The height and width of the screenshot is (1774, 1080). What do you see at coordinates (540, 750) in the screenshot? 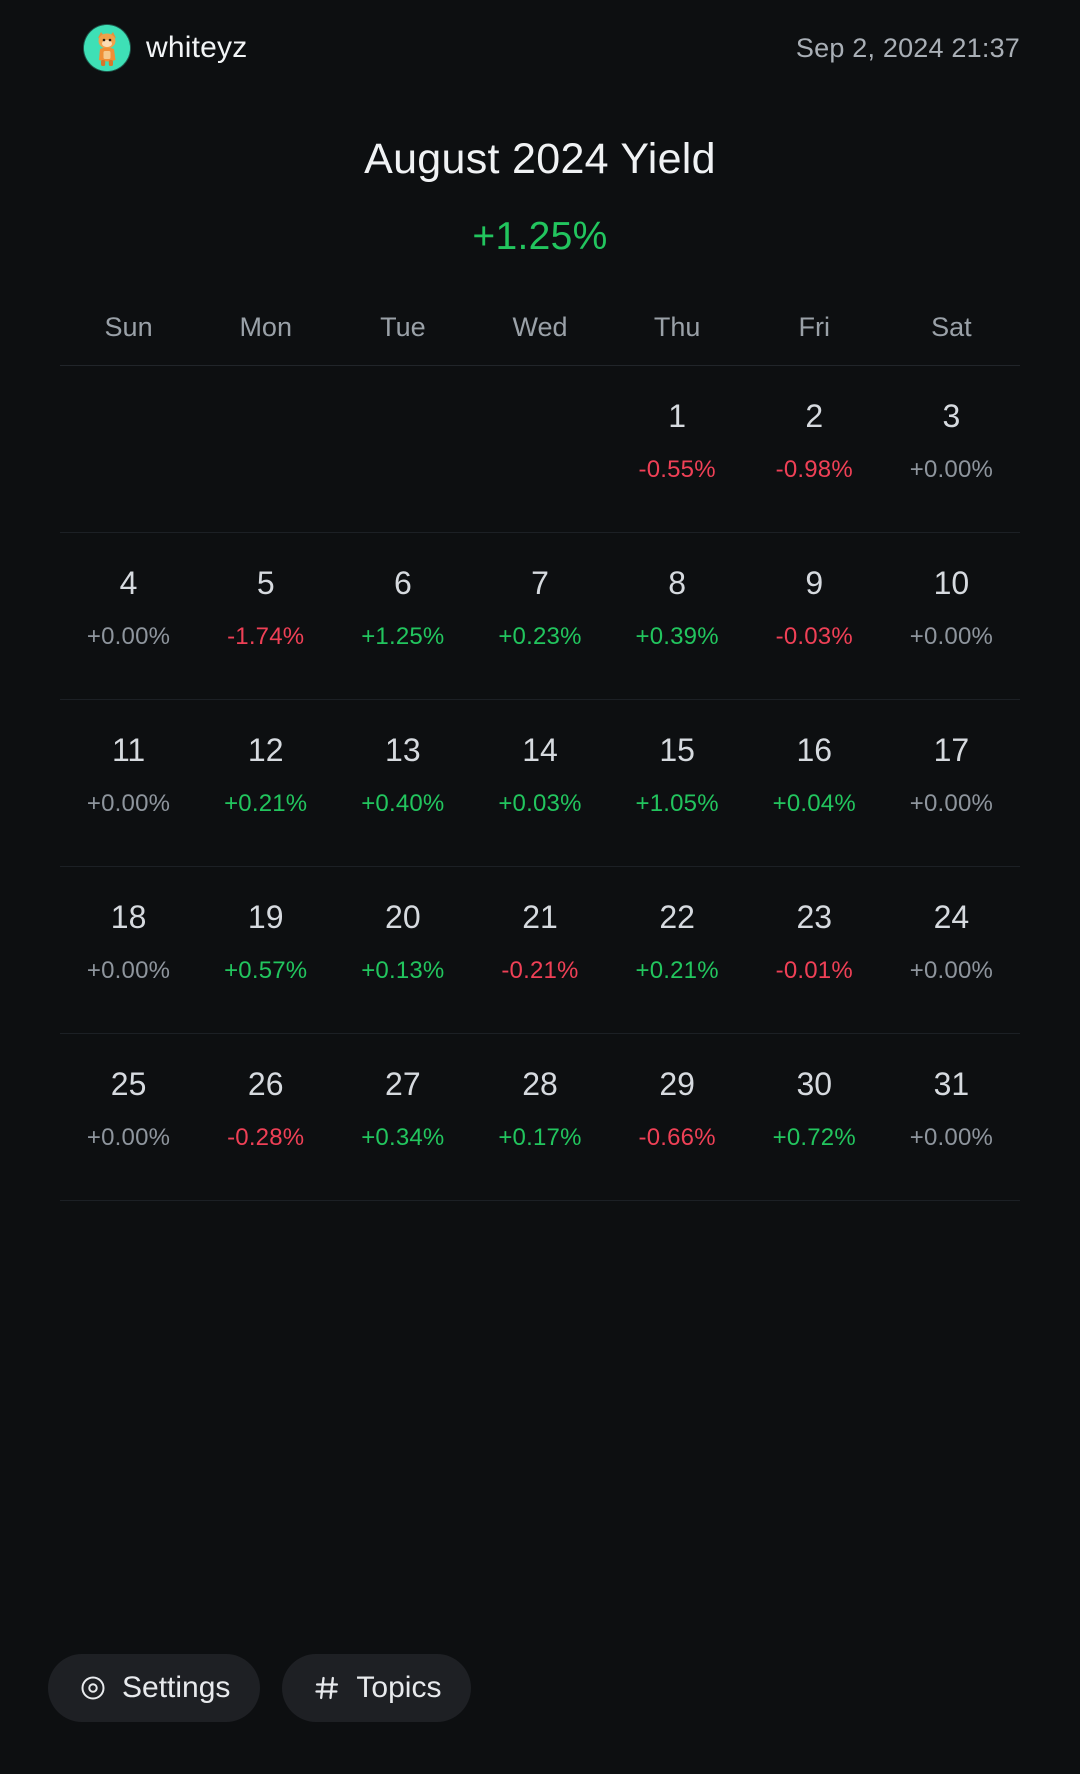
I see `day-number: 14` at bounding box center [540, 750].